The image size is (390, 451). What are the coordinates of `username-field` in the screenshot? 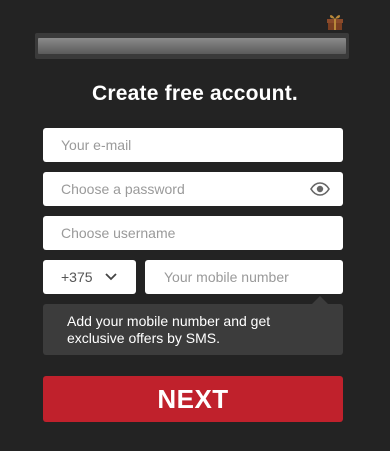 It's located at (193, 233).